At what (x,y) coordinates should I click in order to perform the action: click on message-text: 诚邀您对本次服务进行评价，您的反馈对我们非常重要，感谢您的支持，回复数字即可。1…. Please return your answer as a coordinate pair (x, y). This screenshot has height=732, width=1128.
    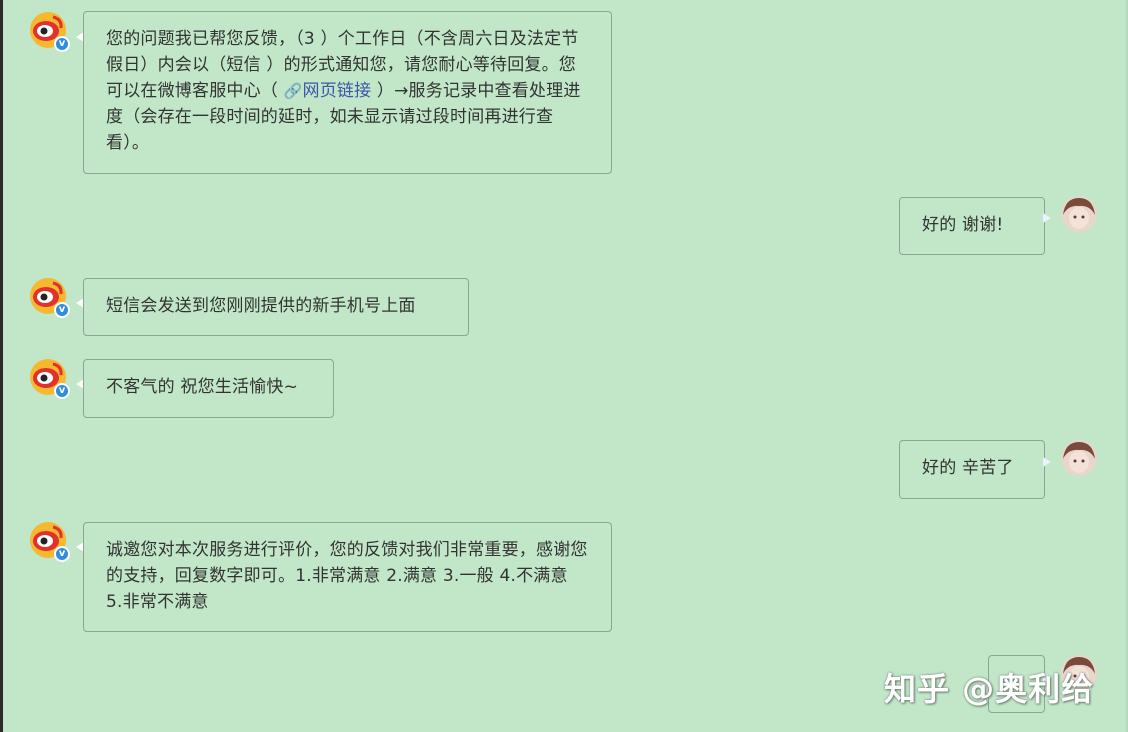
    Looking at the image, I should click on (347, 576).